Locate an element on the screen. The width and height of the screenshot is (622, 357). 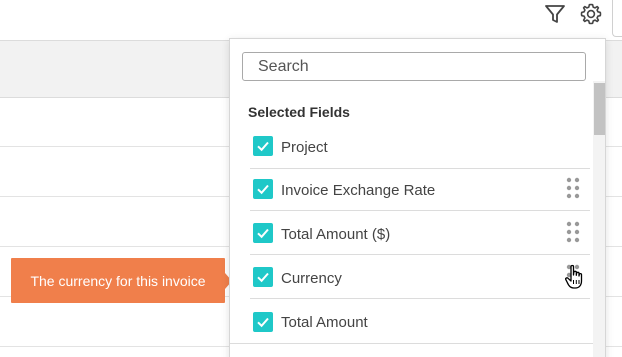
field-checkbox-total-amount is located at coordinates (263, 322).